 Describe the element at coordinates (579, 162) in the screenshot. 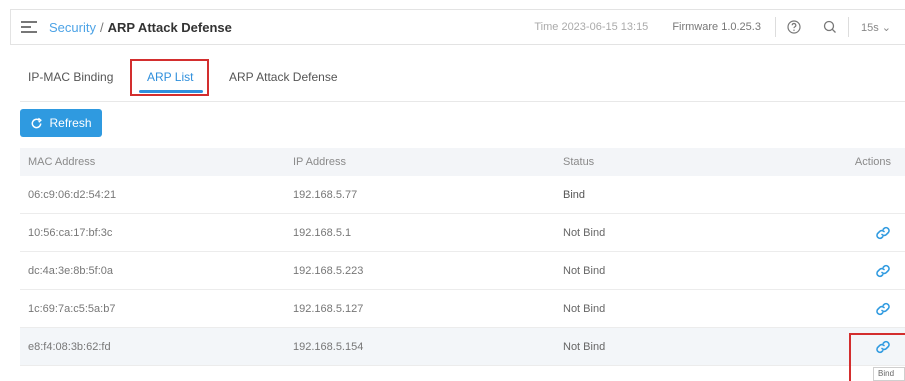

I see `column-header-status: Status` at that location.